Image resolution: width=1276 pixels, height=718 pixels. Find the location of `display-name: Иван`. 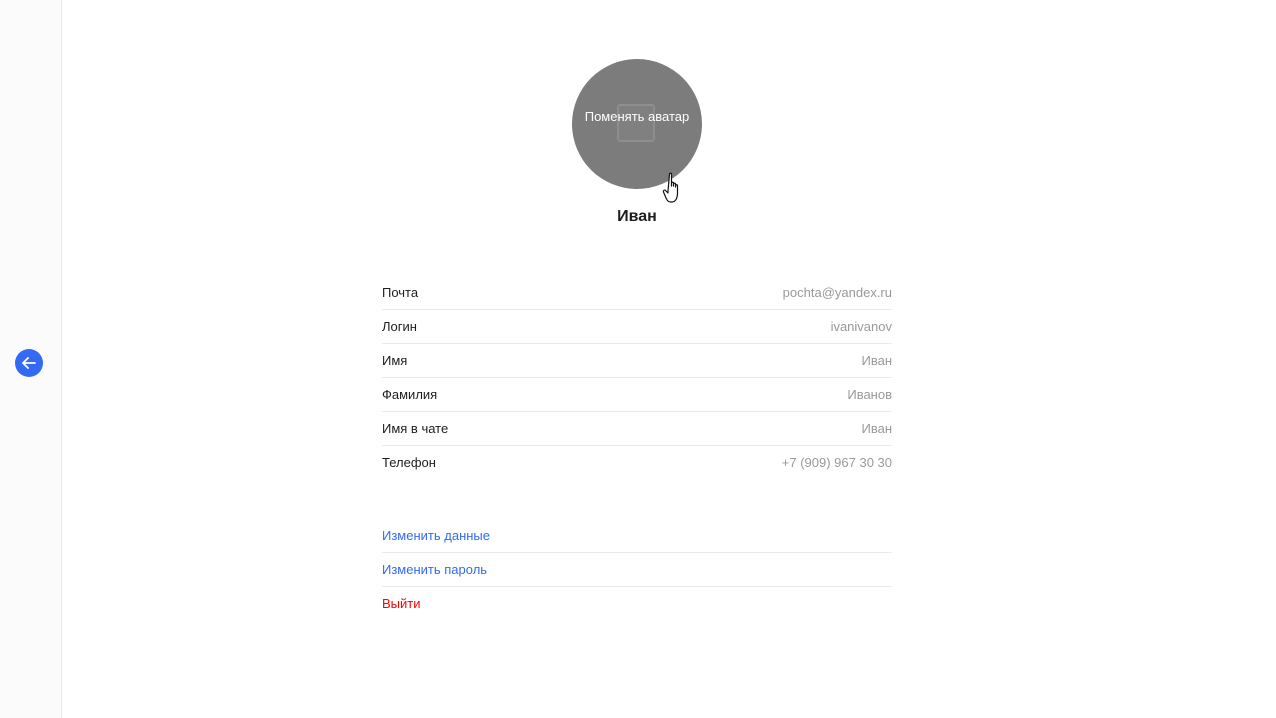

display-name: Иван is located at coordinates (637, 216).